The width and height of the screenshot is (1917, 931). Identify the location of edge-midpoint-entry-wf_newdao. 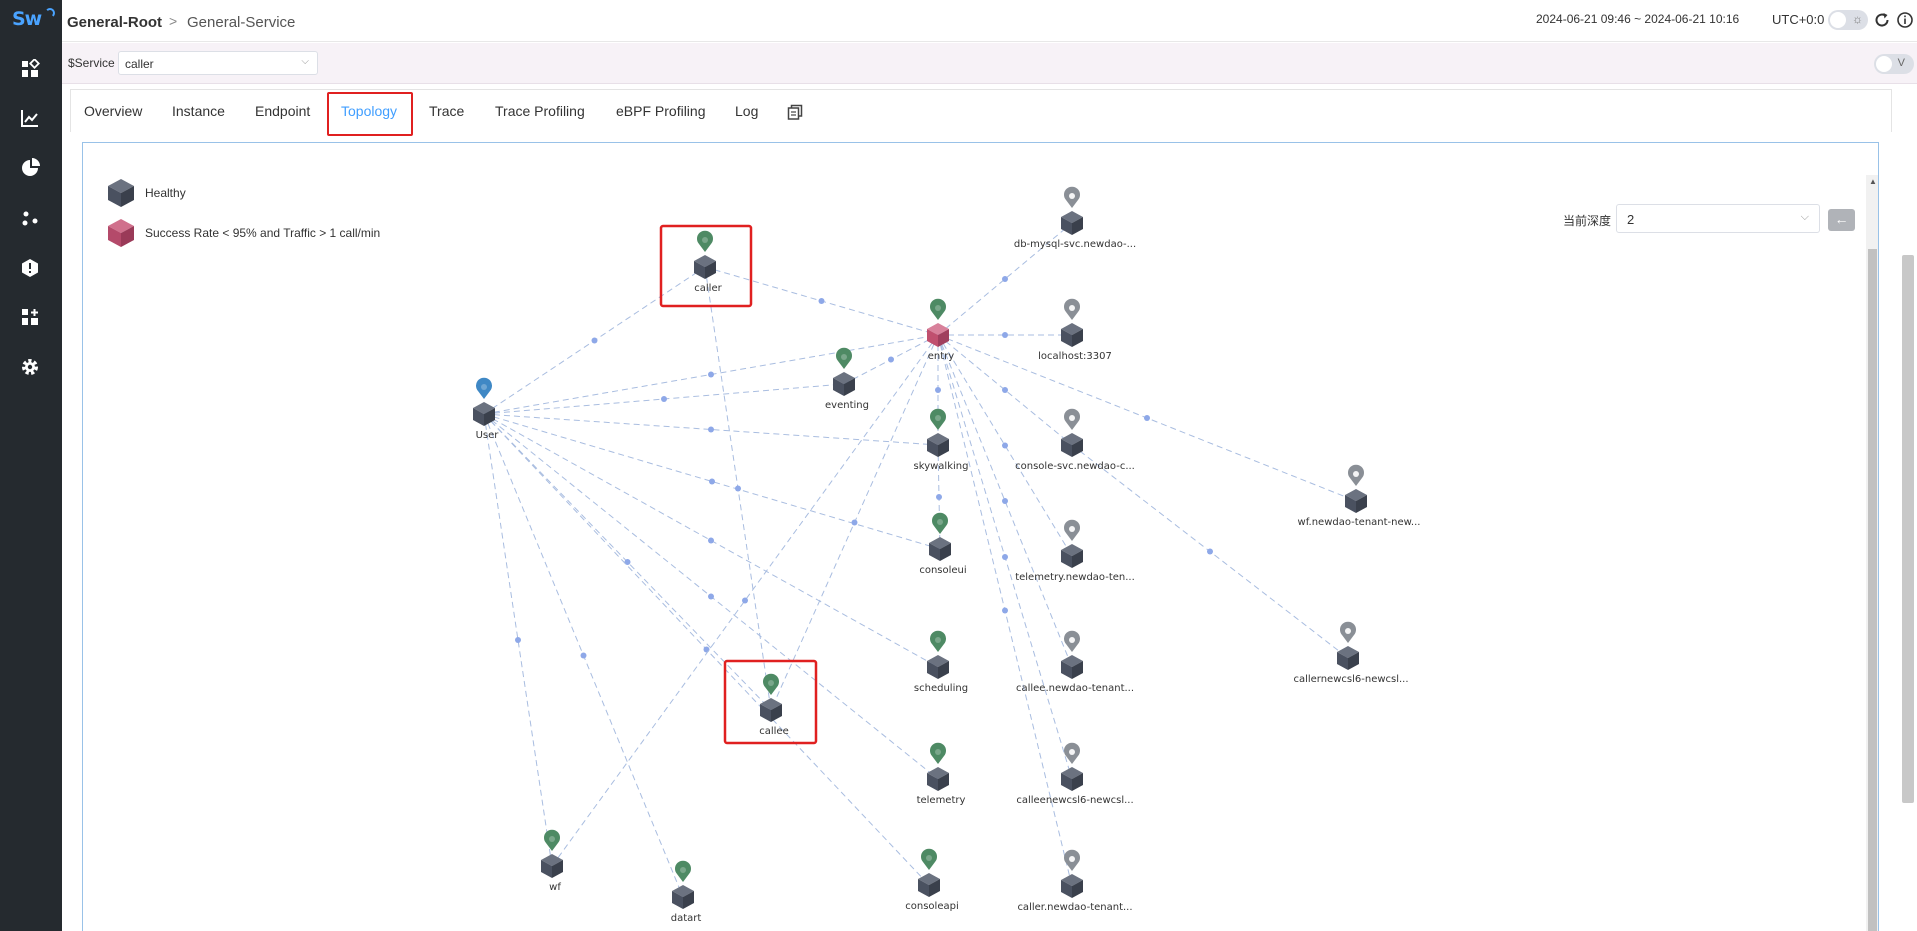
(1147, 418).